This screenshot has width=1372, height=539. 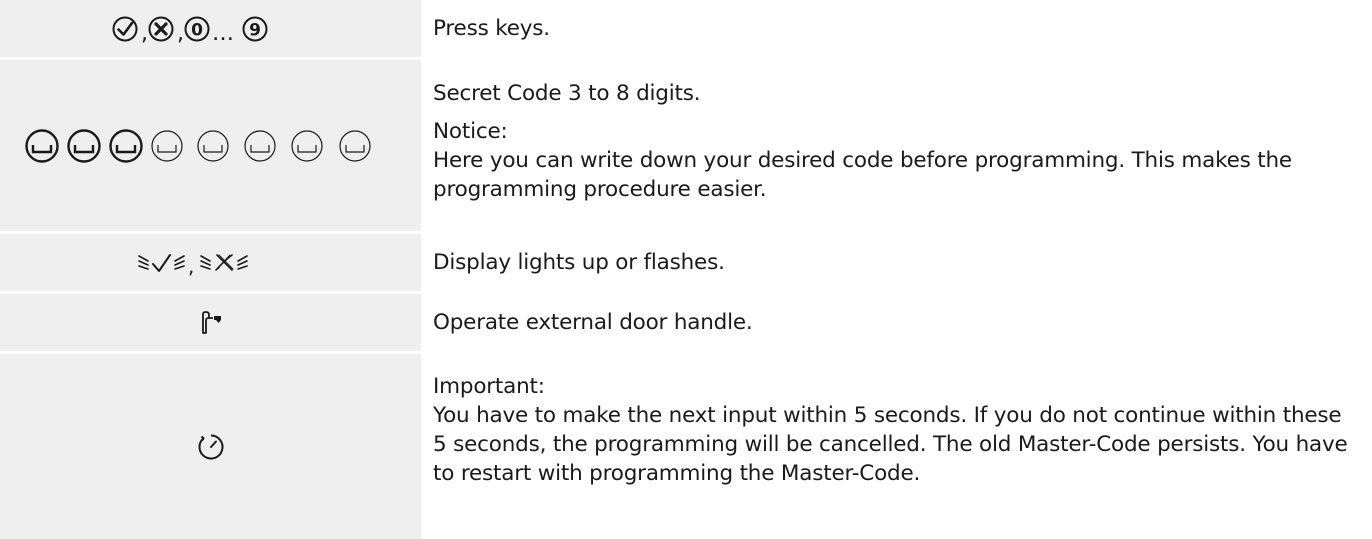 I want to click on digit-zero-key-icon: 0, so click(x=196, y=28).